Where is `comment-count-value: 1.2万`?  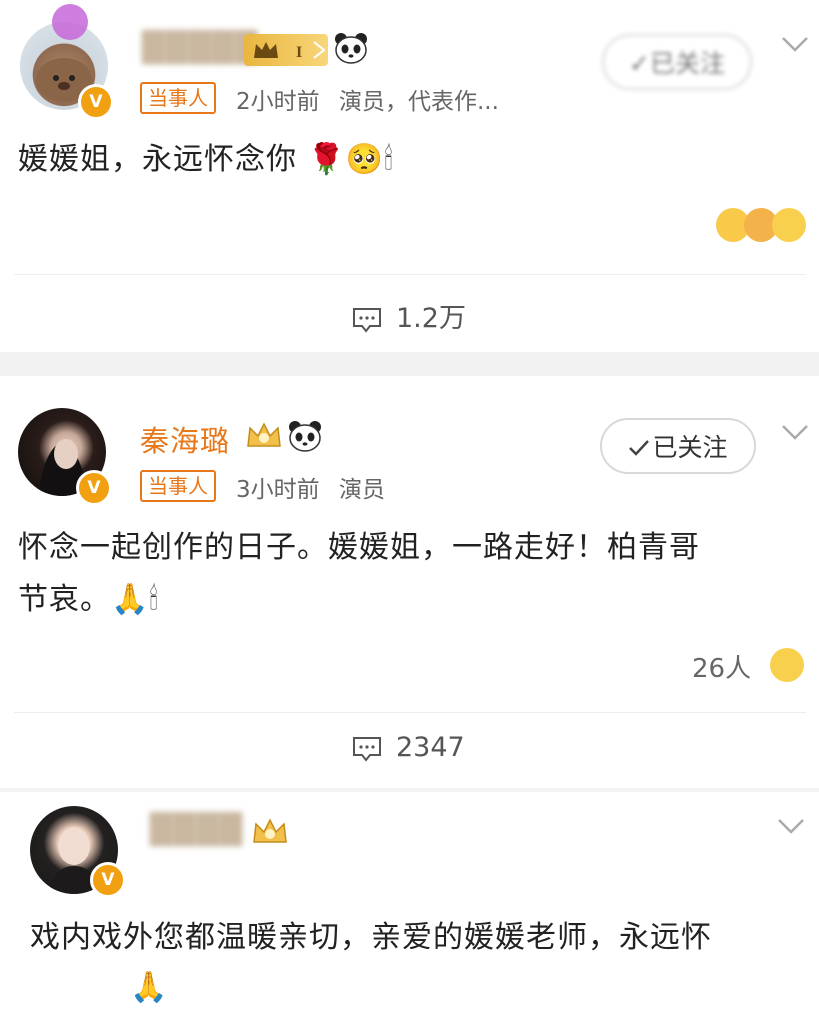 comment-count-value: 1.2万 is located at coordinates (431, 318).